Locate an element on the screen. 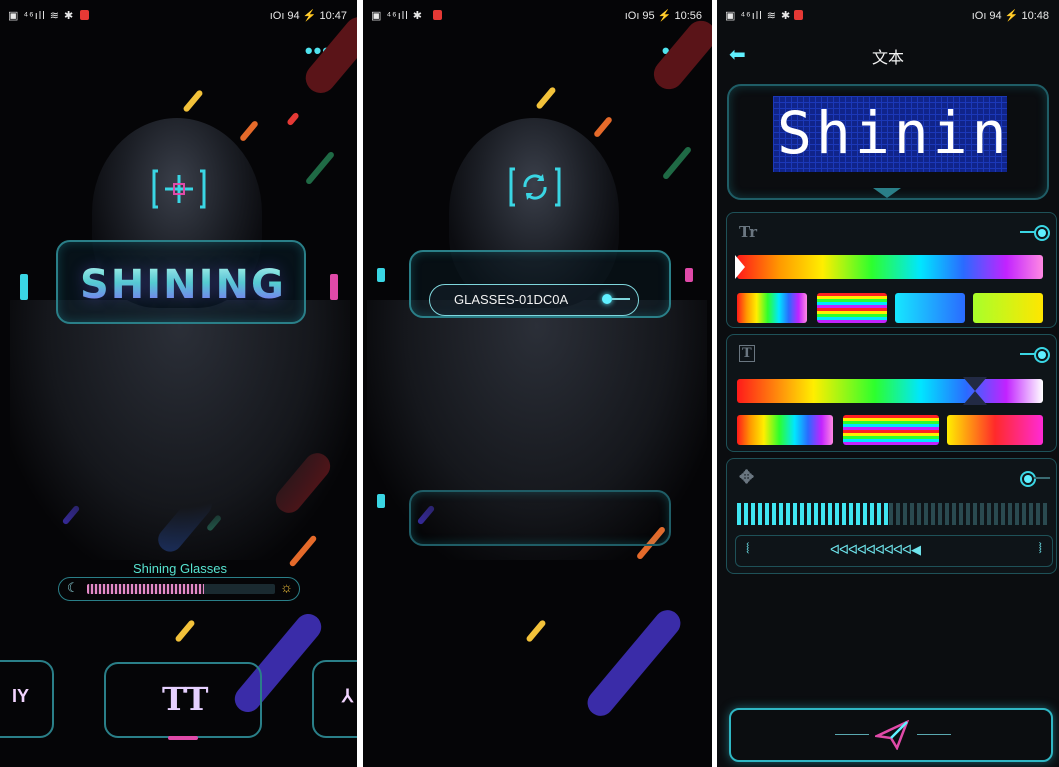 This screenshot has height=767, width=1059. brightness-slider: ☾ ☼ is located at coordinates (179, 589).